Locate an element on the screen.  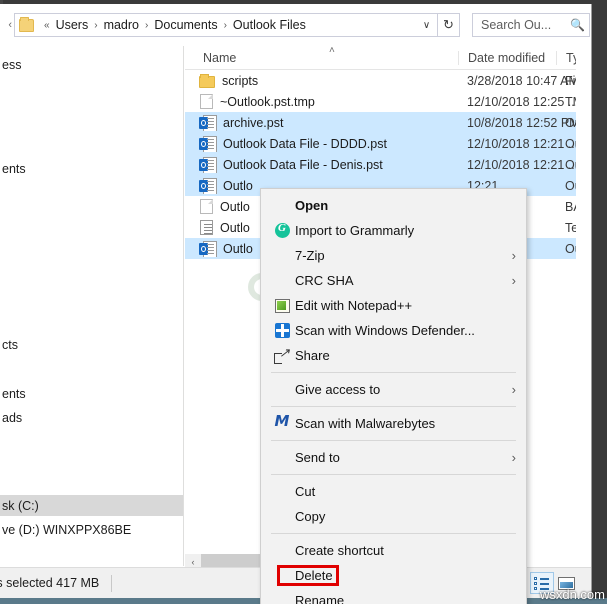
menu-item-give-access-to: Give access to › is located at coordinates (393, 389).